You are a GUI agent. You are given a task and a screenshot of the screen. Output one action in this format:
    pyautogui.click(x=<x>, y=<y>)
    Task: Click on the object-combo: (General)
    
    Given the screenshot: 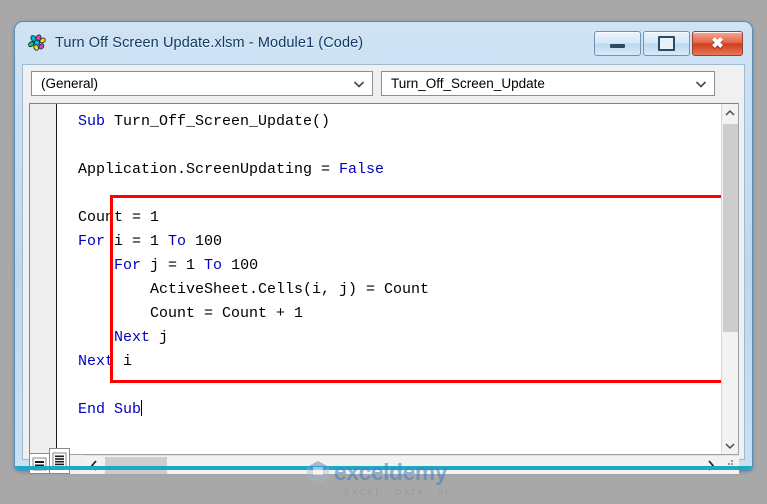 What is the action you would take?
    pyautogui.click(x=202, y=83)
    